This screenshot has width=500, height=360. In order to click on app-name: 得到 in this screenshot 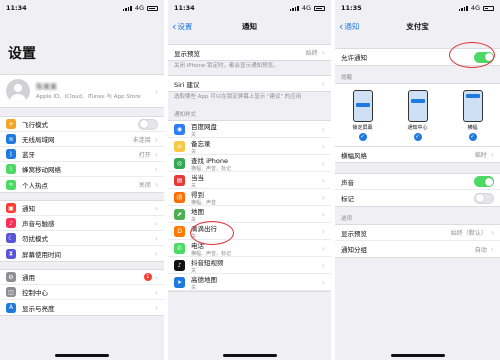, I will do `click(197, 194)`.